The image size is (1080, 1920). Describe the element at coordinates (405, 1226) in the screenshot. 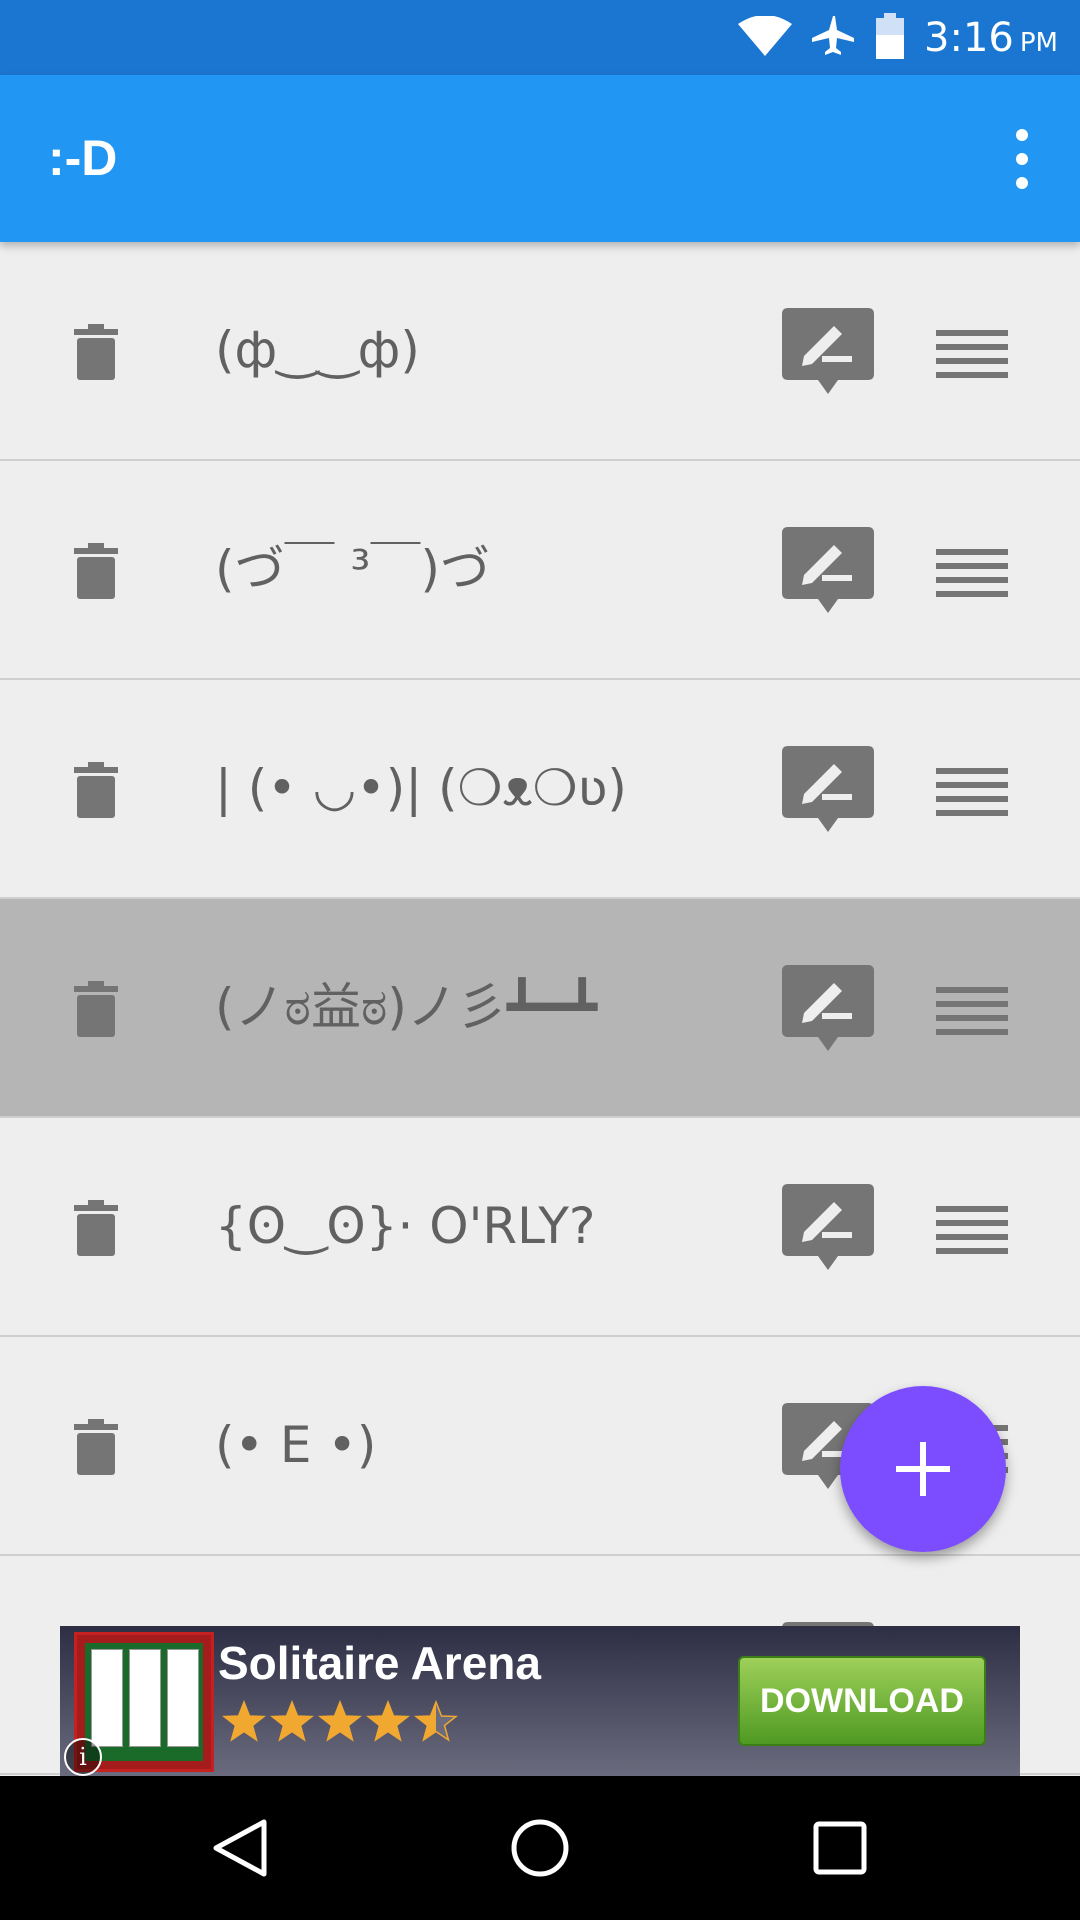

I see `emoticon-text: {ʘ‿ʘ}· O'RLY?` at that location.